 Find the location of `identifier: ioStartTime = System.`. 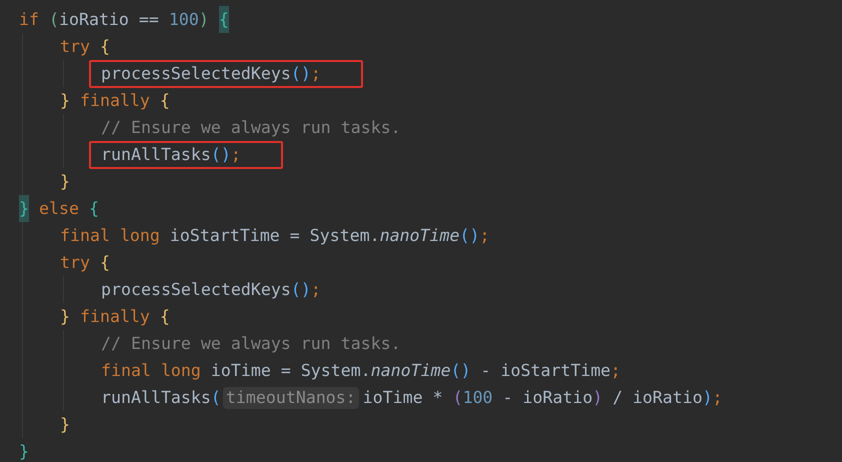

identifier: ioStartTime = System. is located at coordinates (275, 236).